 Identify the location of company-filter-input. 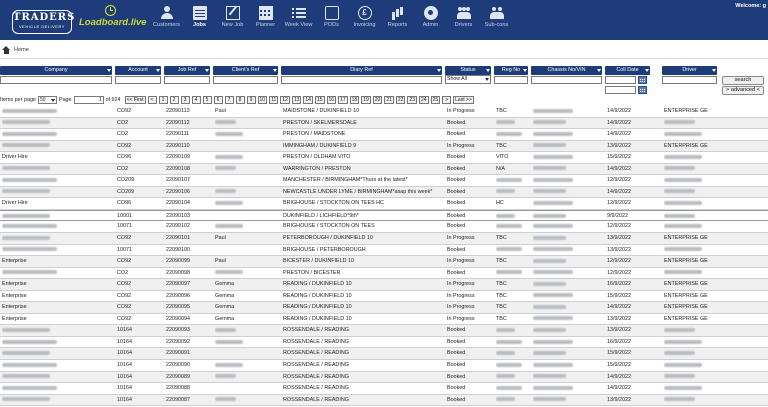
(56, 80).